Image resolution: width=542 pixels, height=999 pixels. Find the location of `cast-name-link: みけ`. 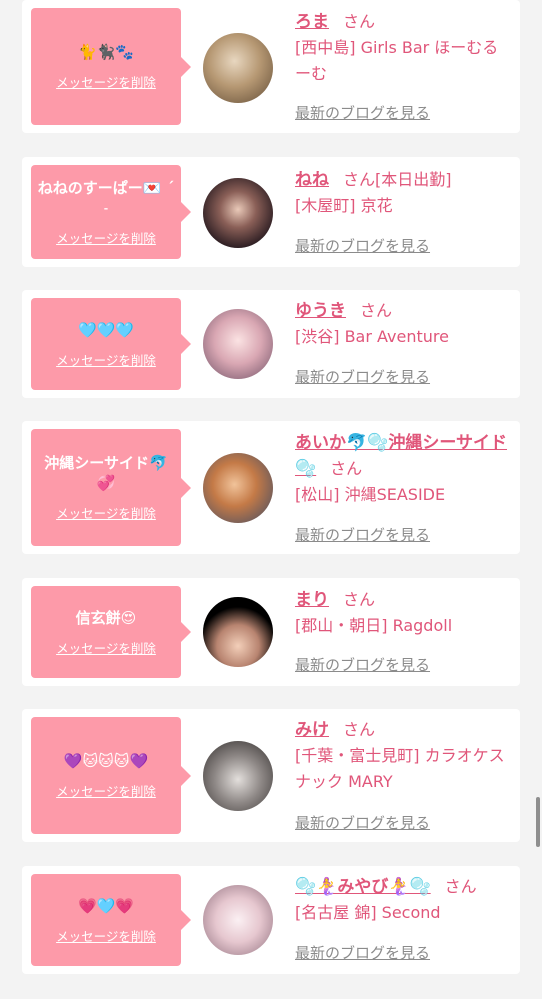

cast-name-link: みけ is located at coordinates (312, 730).